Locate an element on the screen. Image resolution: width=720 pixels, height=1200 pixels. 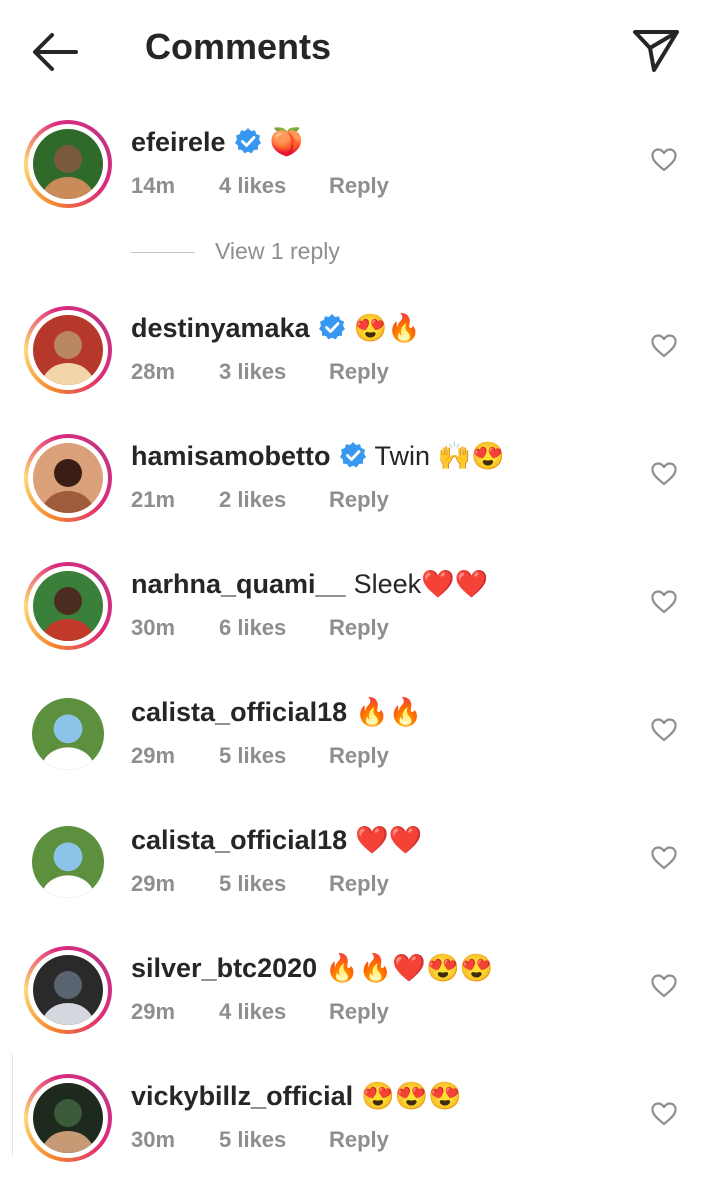
reply-divider is located at coordinates (163, 252).